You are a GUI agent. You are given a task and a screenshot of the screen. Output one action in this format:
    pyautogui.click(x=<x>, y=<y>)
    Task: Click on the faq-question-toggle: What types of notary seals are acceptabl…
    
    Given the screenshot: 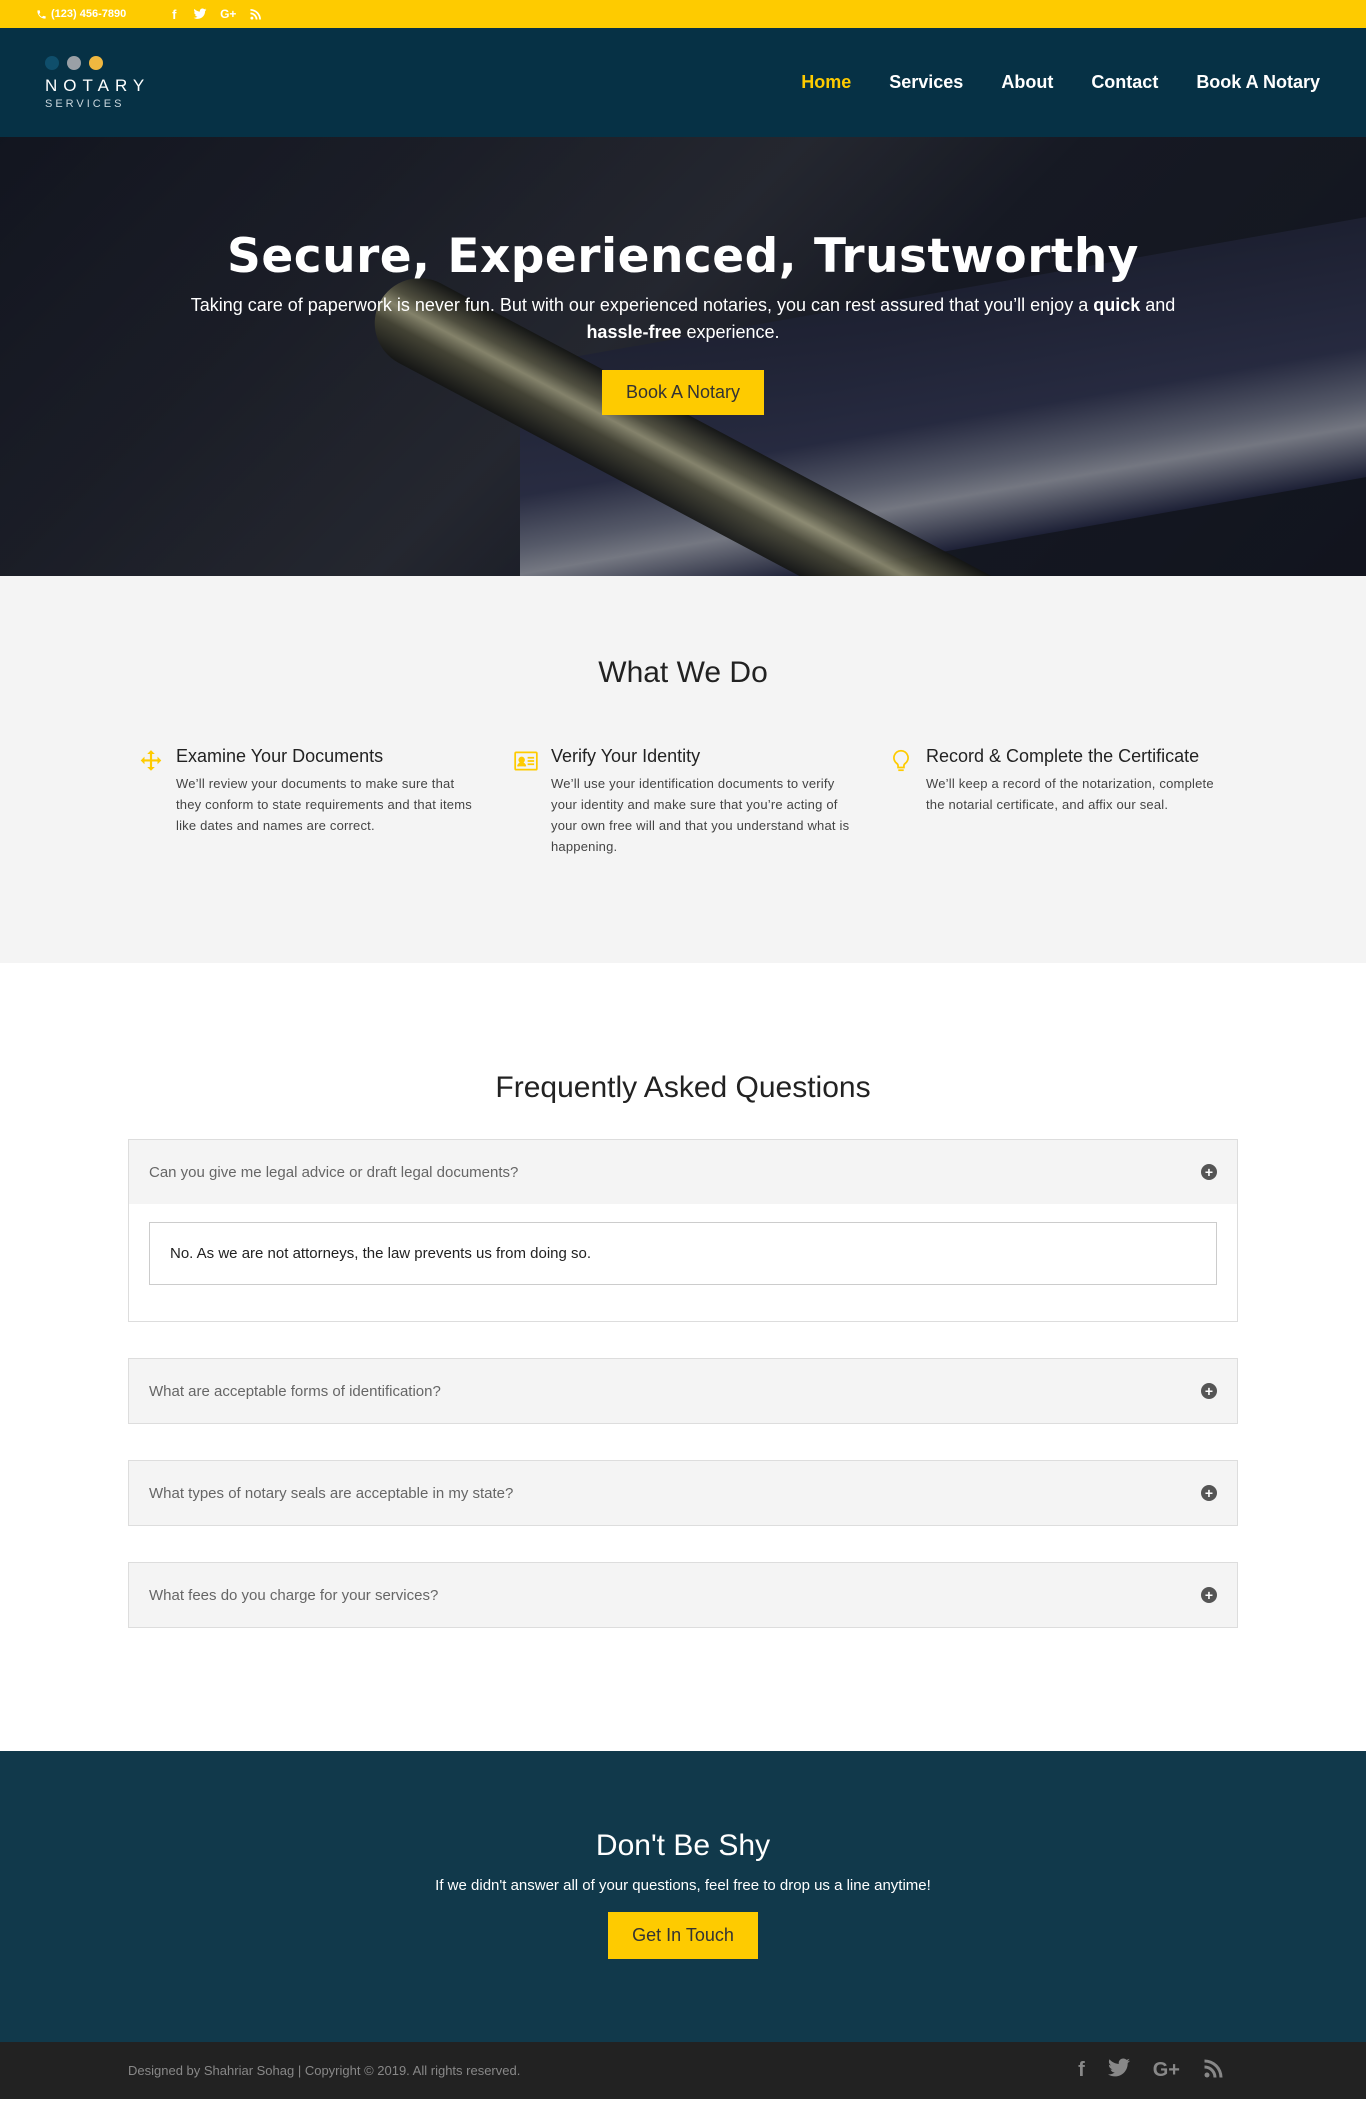 What is the action you would take?
    pyautogui.click(x=683, y=1493)
    